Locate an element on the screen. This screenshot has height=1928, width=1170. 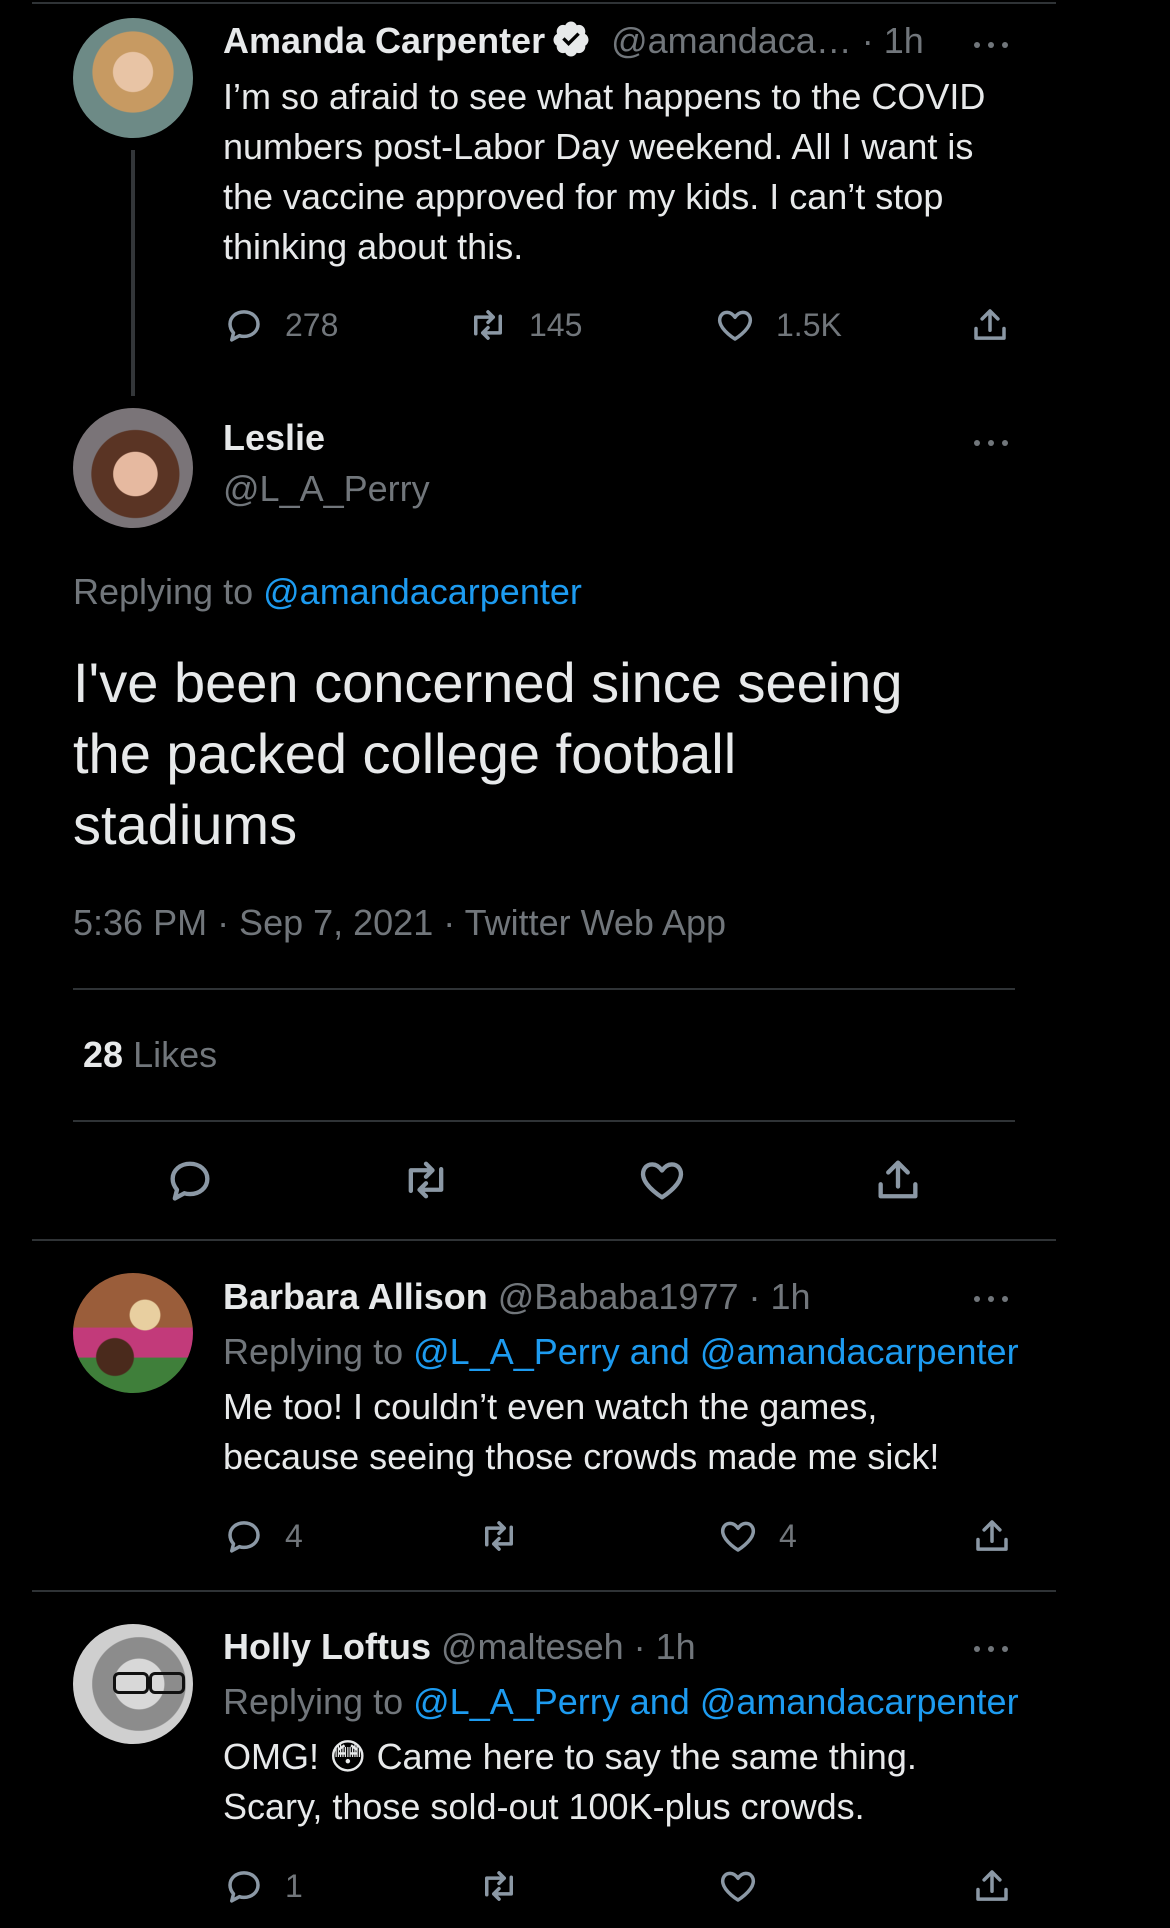
tweet1-author-name: Amanda Carpenter is located at coordinates (384, 40).